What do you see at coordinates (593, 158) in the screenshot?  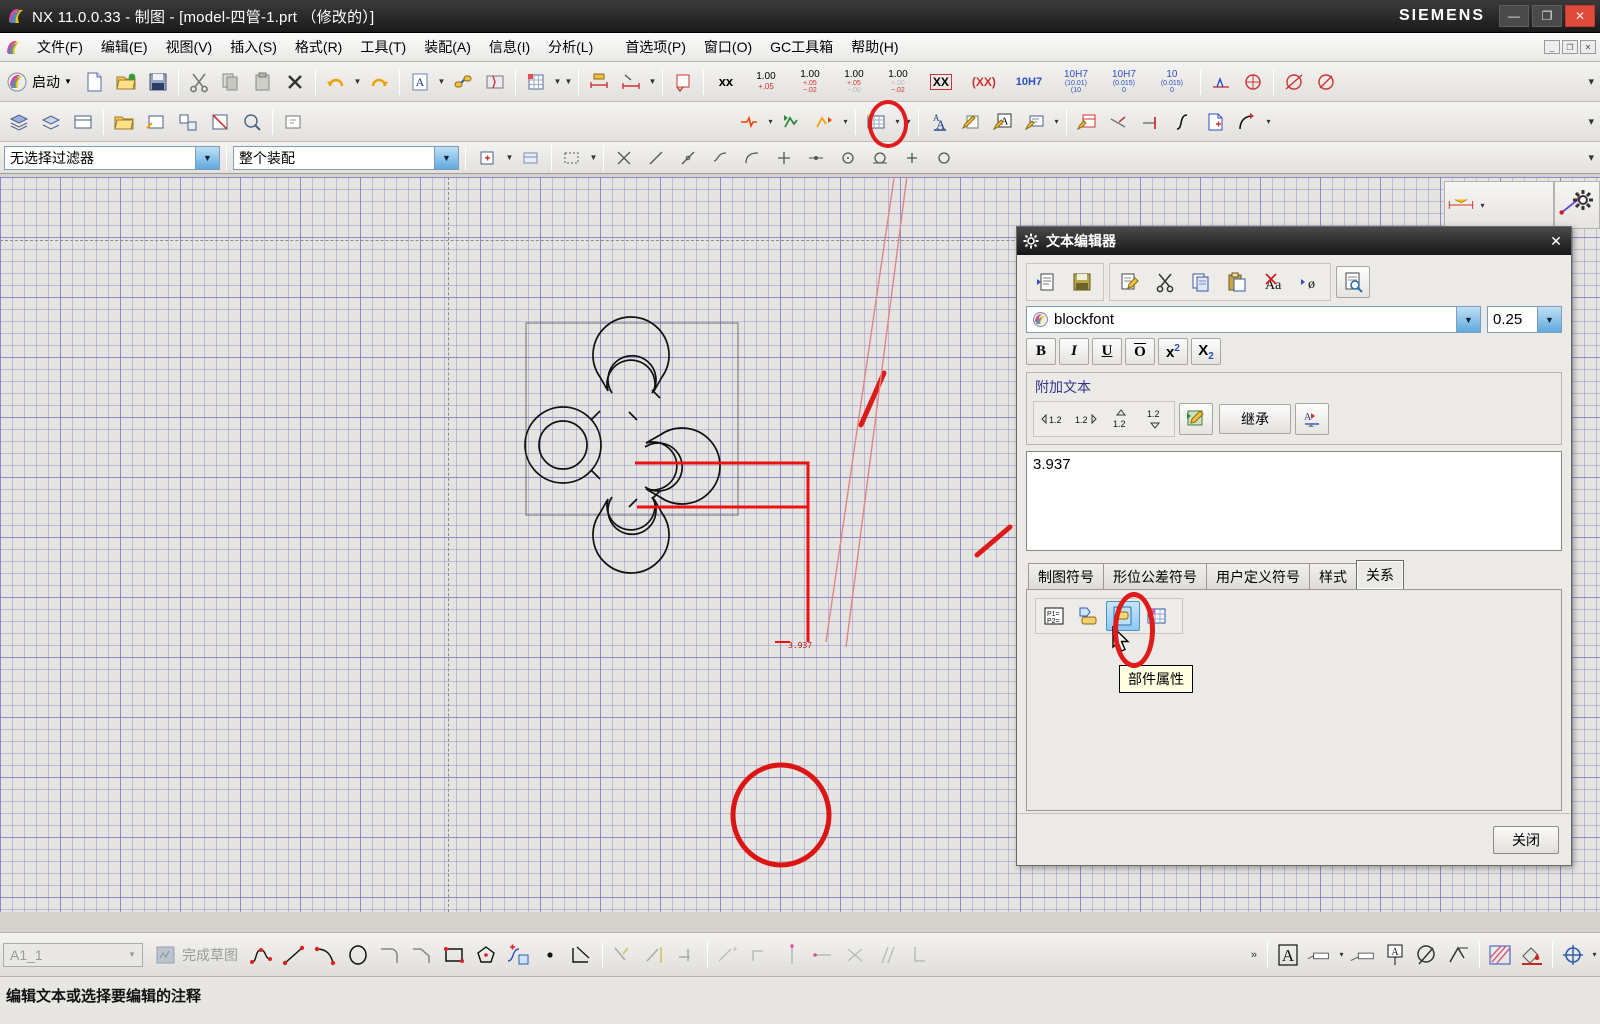 I see `select-dropdown: ▼` at bounding box center [593, 158].